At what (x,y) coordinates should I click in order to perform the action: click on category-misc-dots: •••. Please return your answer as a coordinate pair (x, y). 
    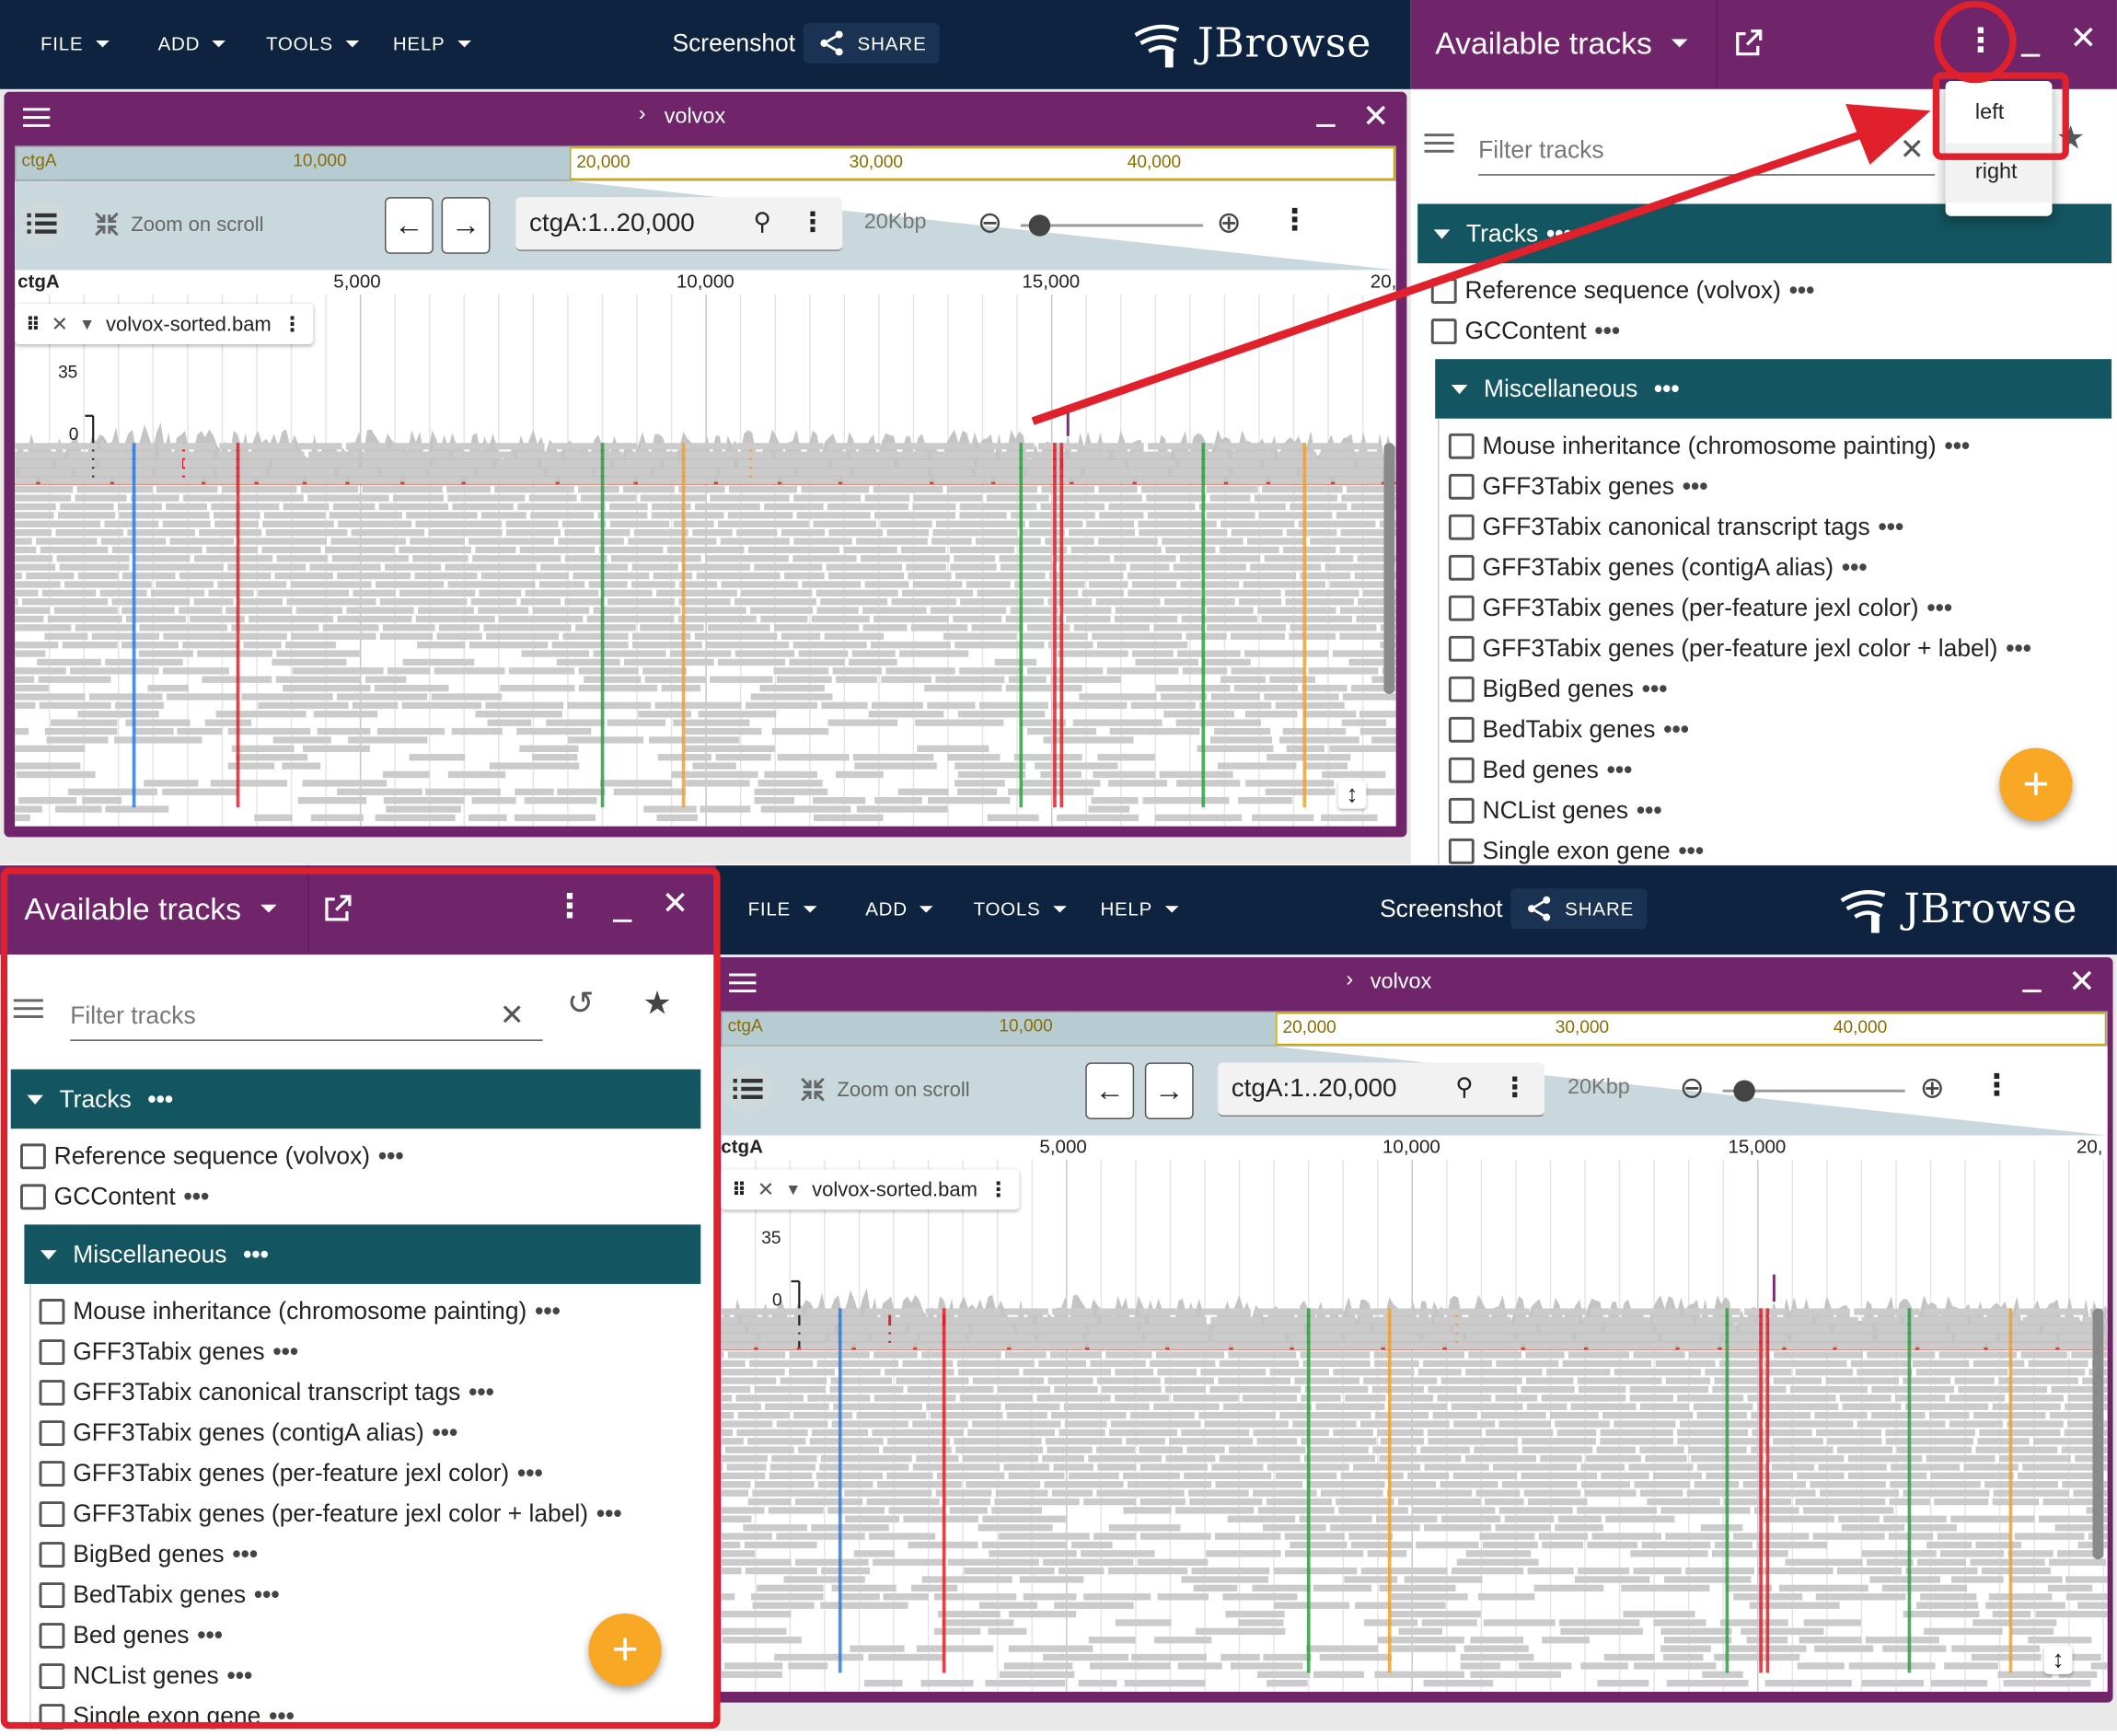
    Looking at the image, I should click on (1667, 389).